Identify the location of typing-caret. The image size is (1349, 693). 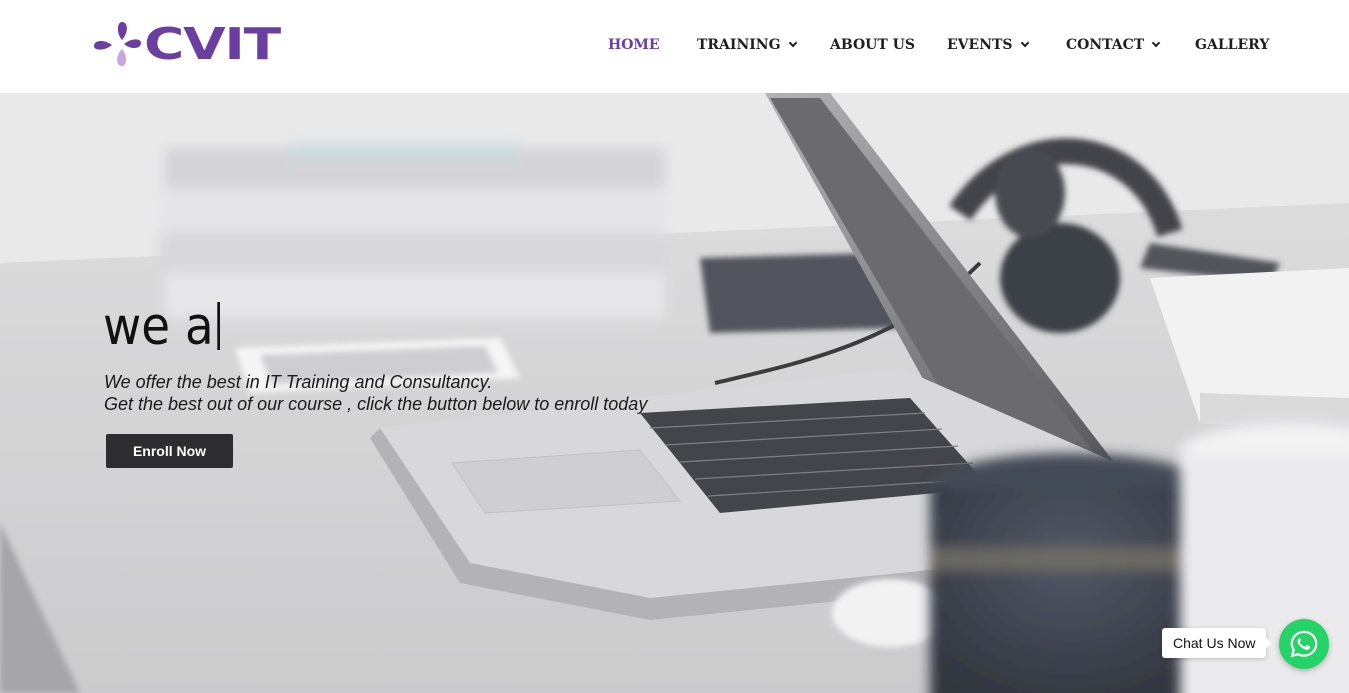
(218, 326).